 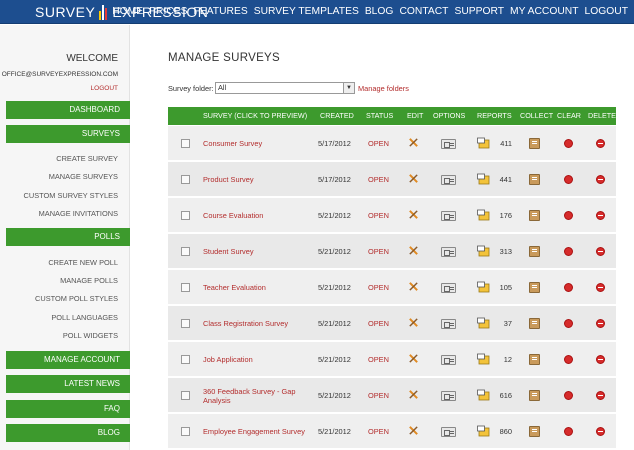 I want to click on survey-name-link: Class Registration Survey, so click(x=258, y=323).